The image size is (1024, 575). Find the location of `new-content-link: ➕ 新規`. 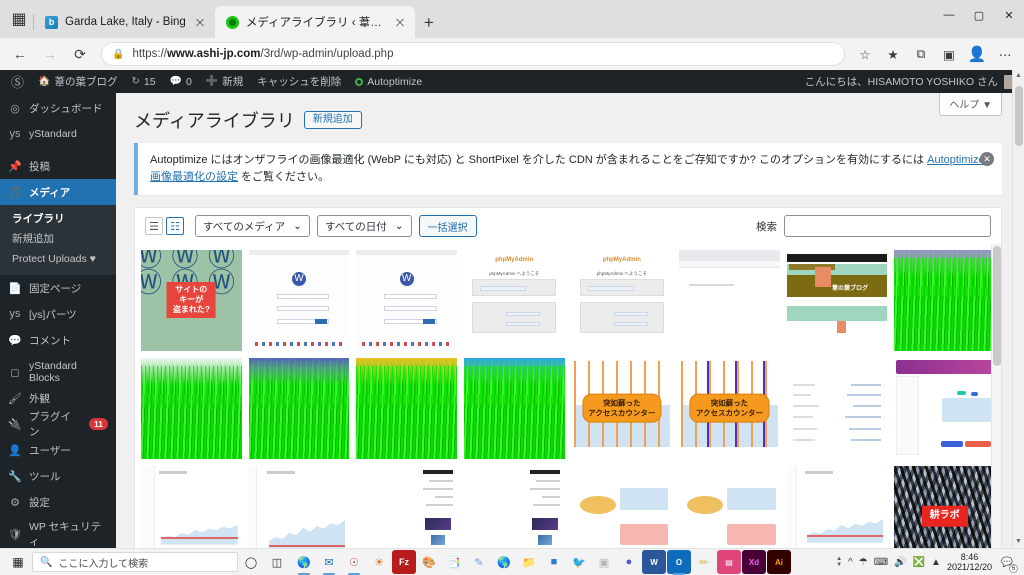

new-content-link: ➕ 新規 is located at coordinates (224, 81).